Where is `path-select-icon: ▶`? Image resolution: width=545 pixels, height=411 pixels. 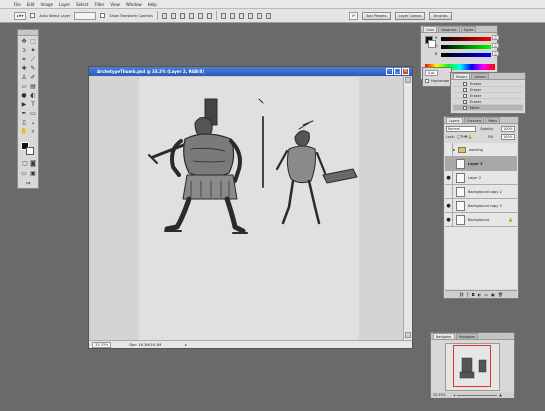
path-select-icon: ▶ is located at coordinates (24, 105).